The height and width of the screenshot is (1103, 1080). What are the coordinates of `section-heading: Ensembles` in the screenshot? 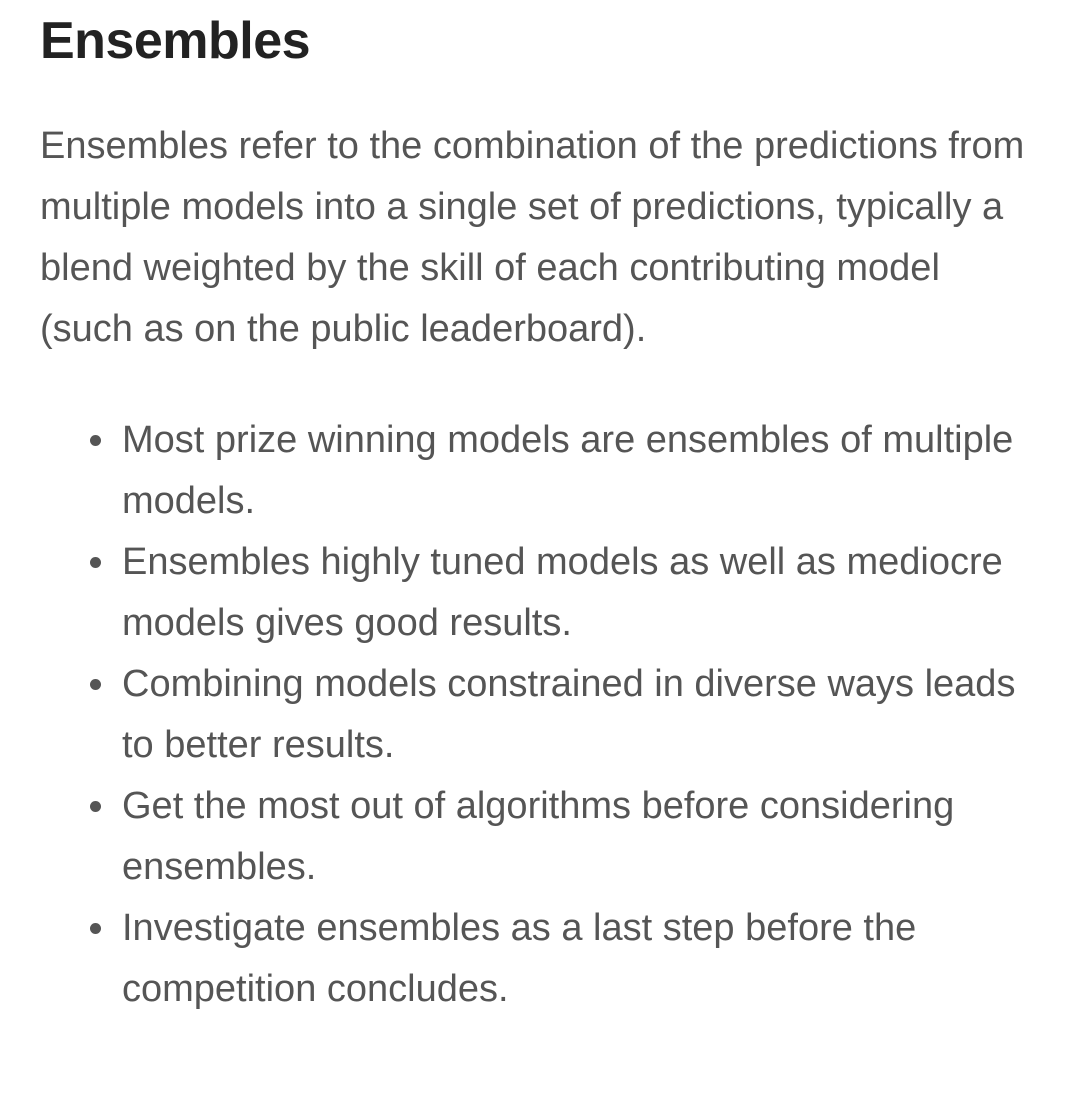 It's located at (175, 41).